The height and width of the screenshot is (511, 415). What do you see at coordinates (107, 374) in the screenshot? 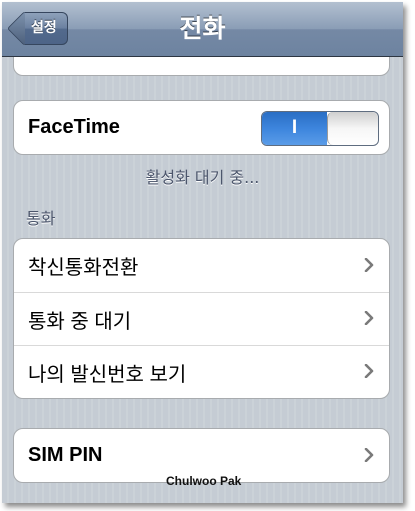
I see `row-label: 나의 발신번호 보기` at bounding box center [107, 374].